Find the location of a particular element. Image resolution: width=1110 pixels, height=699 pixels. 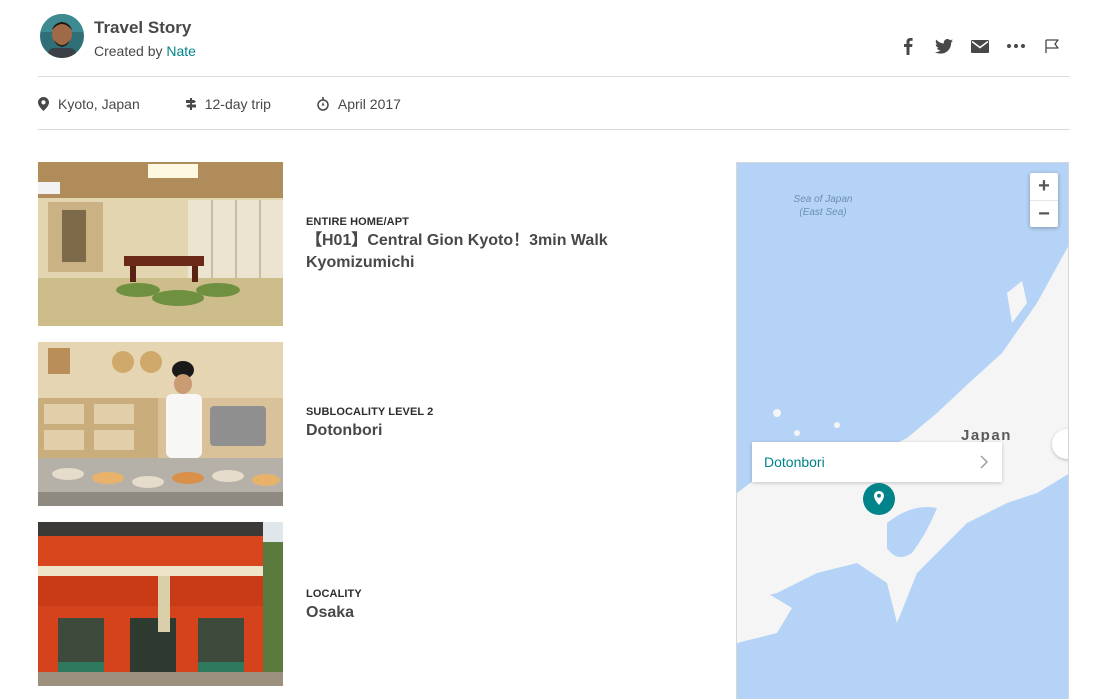

story-header: Travel Story Created by Nate is located at coordinates (554, 44).